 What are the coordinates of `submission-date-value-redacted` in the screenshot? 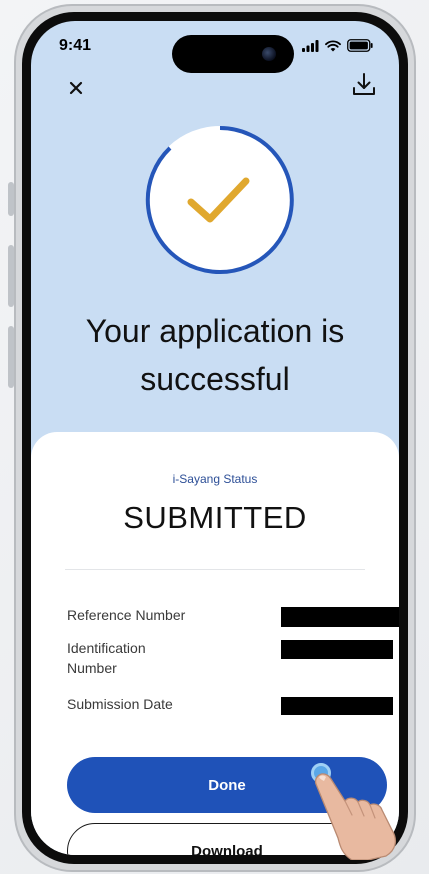 It's located at (337, 706).